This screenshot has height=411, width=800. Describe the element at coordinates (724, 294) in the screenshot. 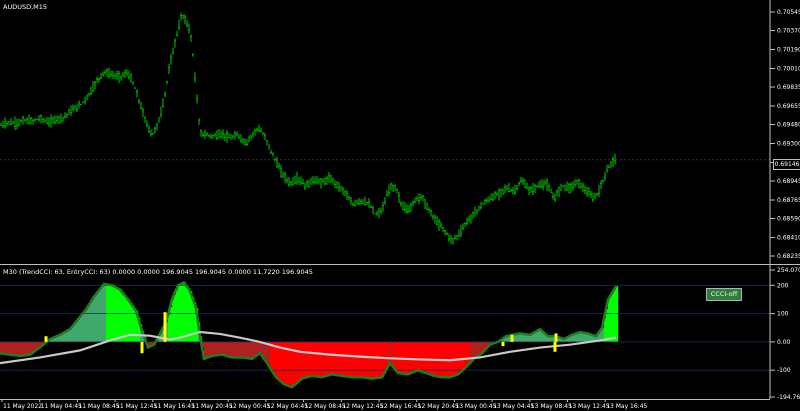

I see `cci-toggle-button: CCCI-off` at that location.